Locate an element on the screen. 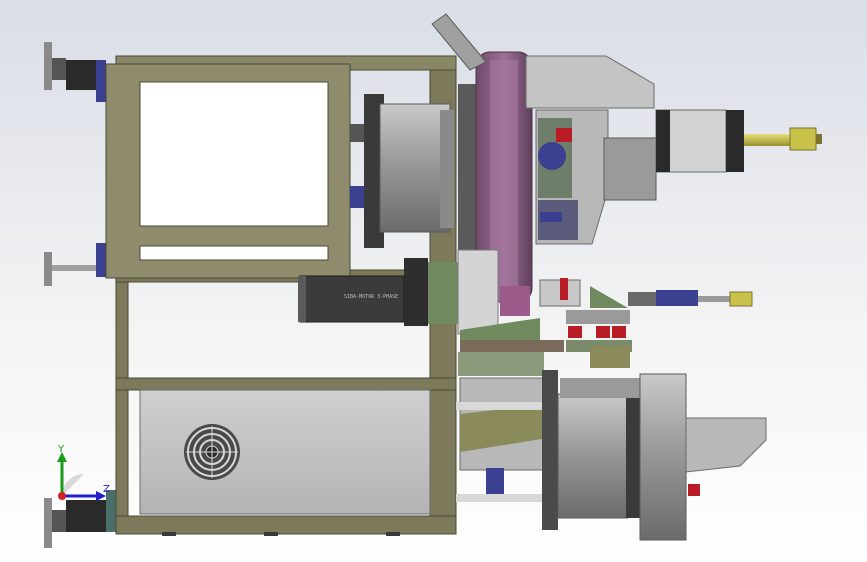 The image size is (867, 562). motor-label: SIBA-MOTOR 3-PHASE is located at coordinates (371, 297).